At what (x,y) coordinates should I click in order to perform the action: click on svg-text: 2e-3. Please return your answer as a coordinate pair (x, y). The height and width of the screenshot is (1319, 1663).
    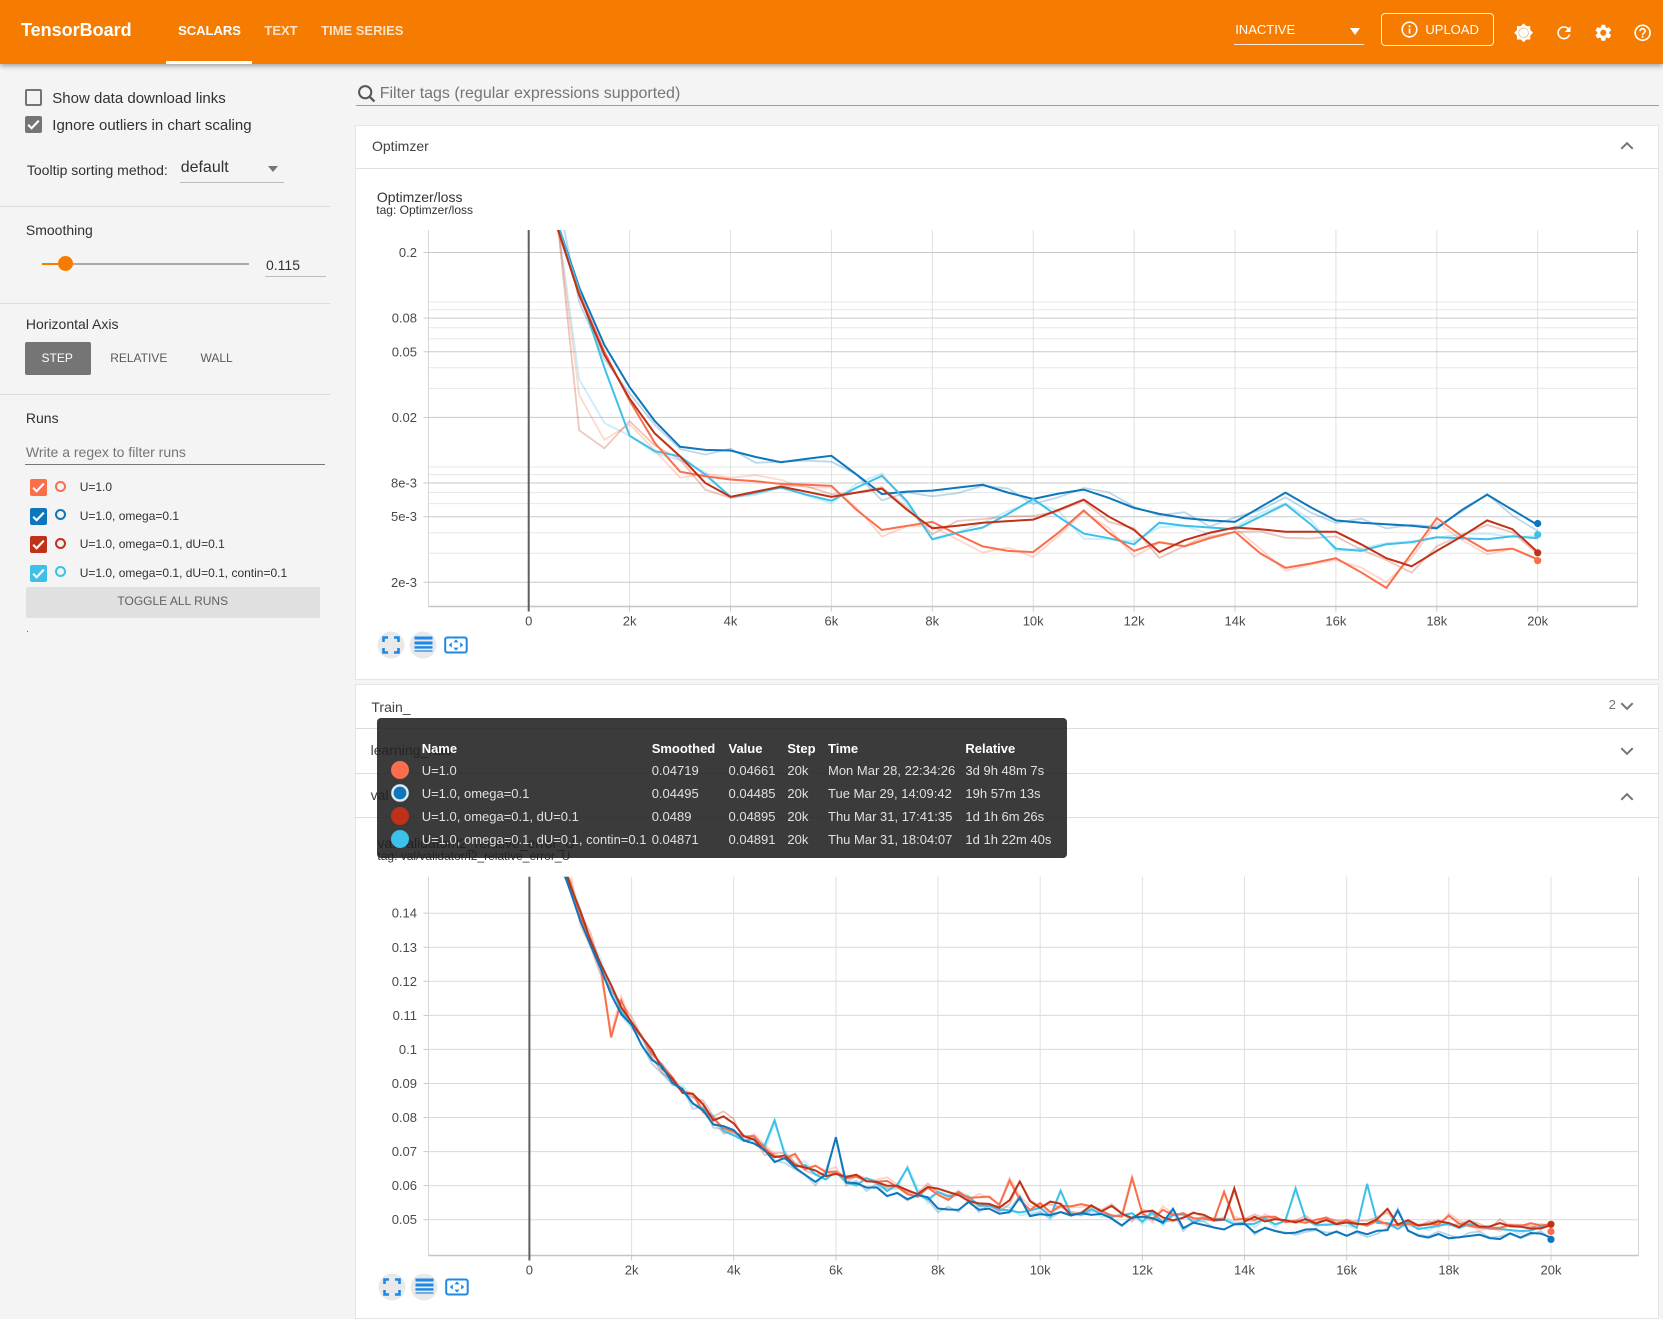
    Looking at the image, I should click on (404, 582).